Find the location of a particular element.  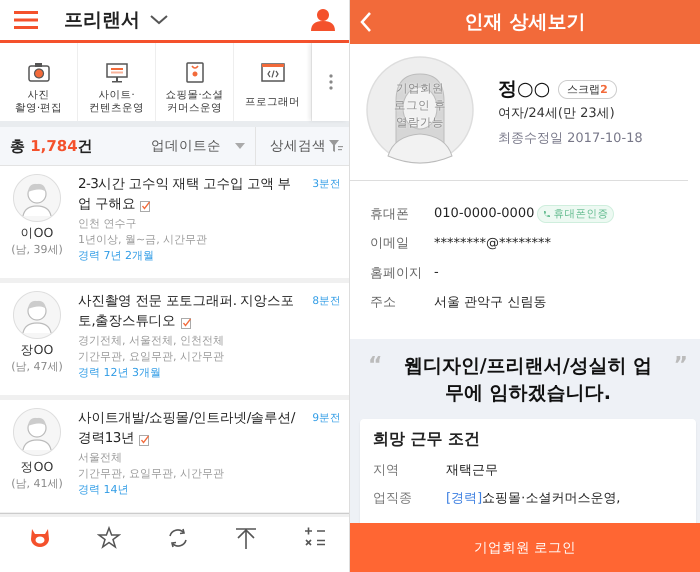

screen-title: 인재 상세보기 is located at coordinates (525, 22).